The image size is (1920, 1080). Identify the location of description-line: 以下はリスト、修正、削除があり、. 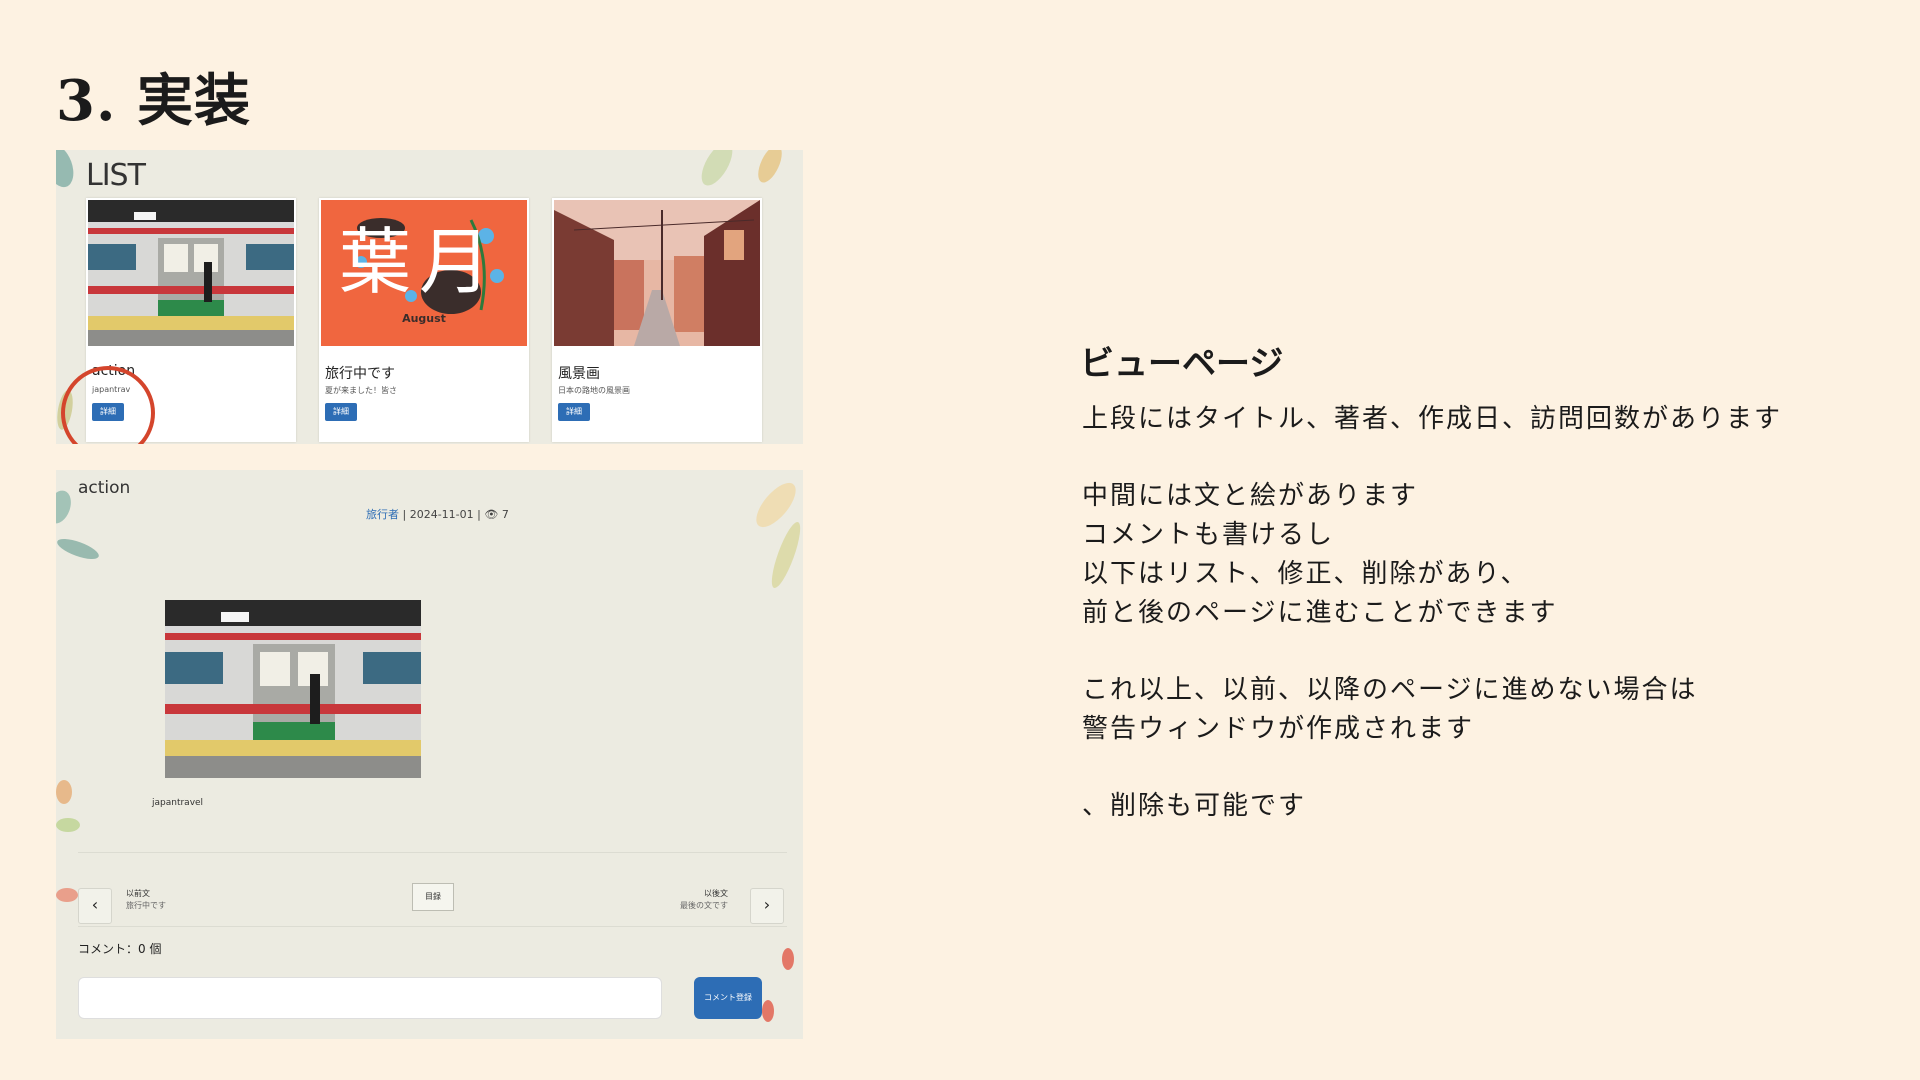
(1305, 574).